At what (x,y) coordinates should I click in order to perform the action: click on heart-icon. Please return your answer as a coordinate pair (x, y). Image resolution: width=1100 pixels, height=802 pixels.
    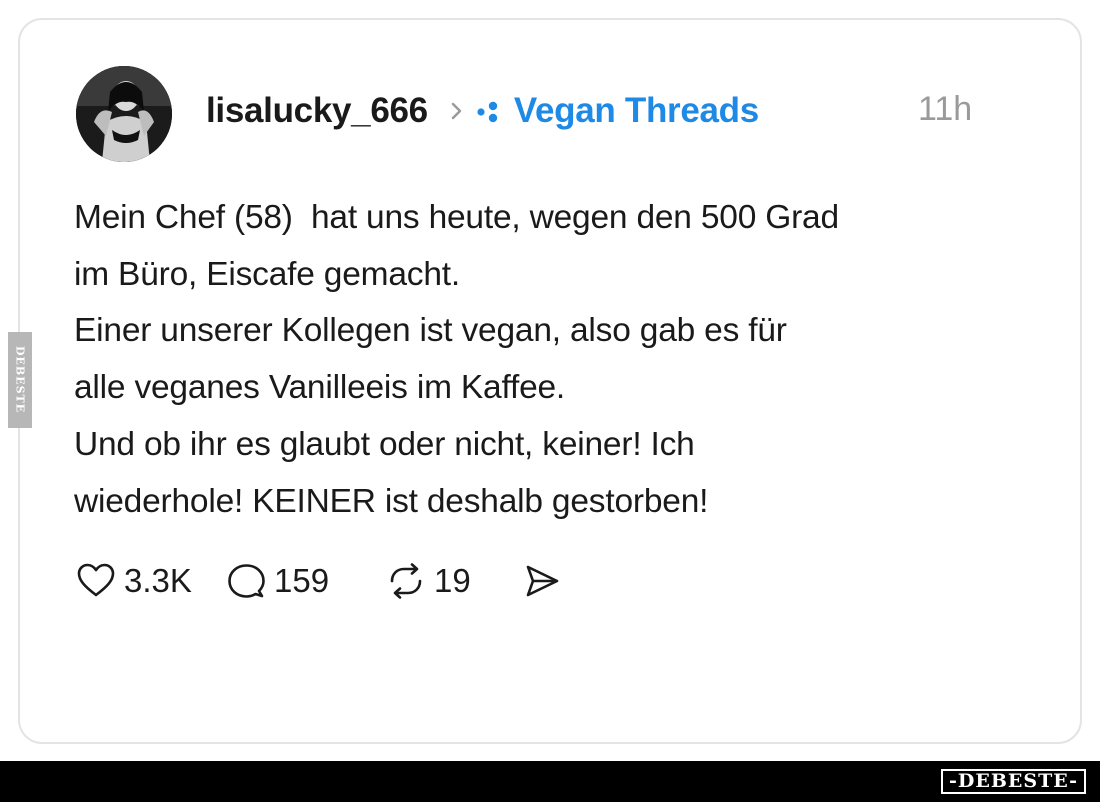
    Looking at the image, I should click on (96, 580).